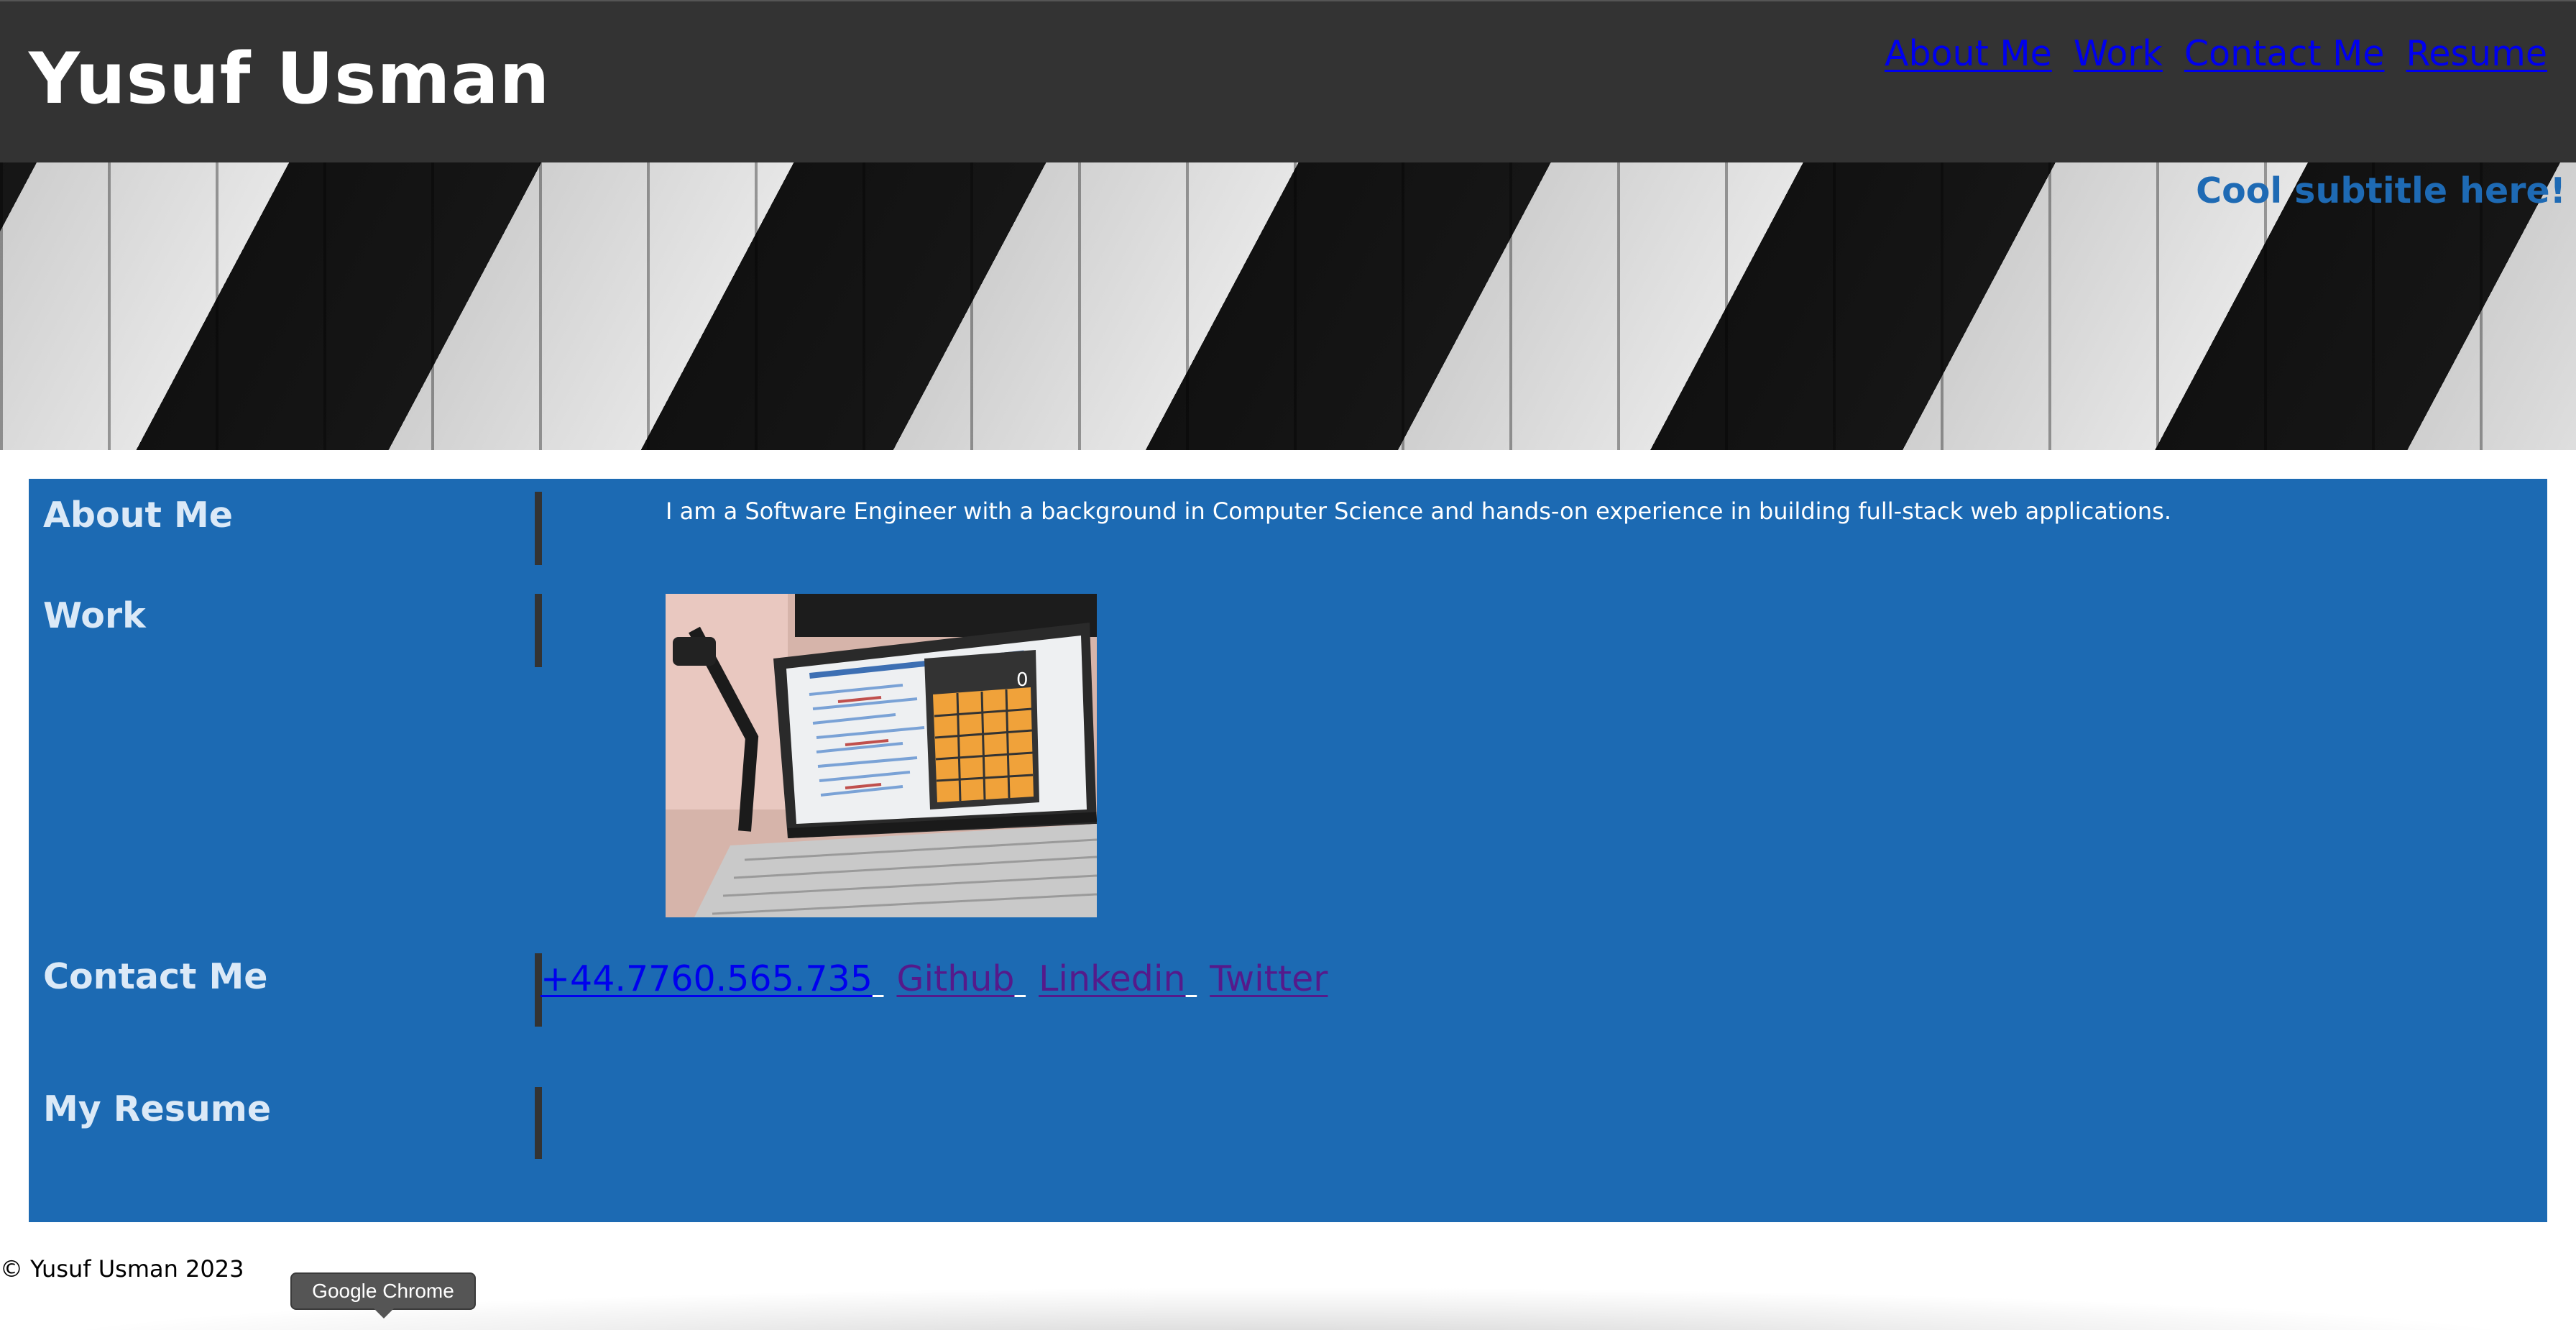  What do you see at coordinates (706, 978) in the screenshot?
I see `phone-link: +44.7760.565.735` at bounding box center [706, 978].